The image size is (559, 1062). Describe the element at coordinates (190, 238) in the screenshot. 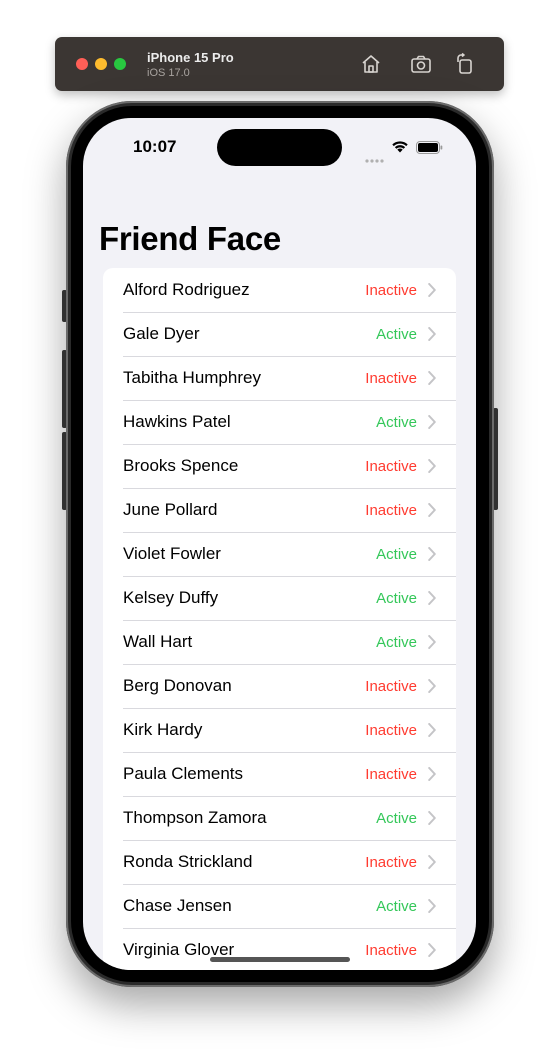

I see `page-title: Friend Face` at that location.